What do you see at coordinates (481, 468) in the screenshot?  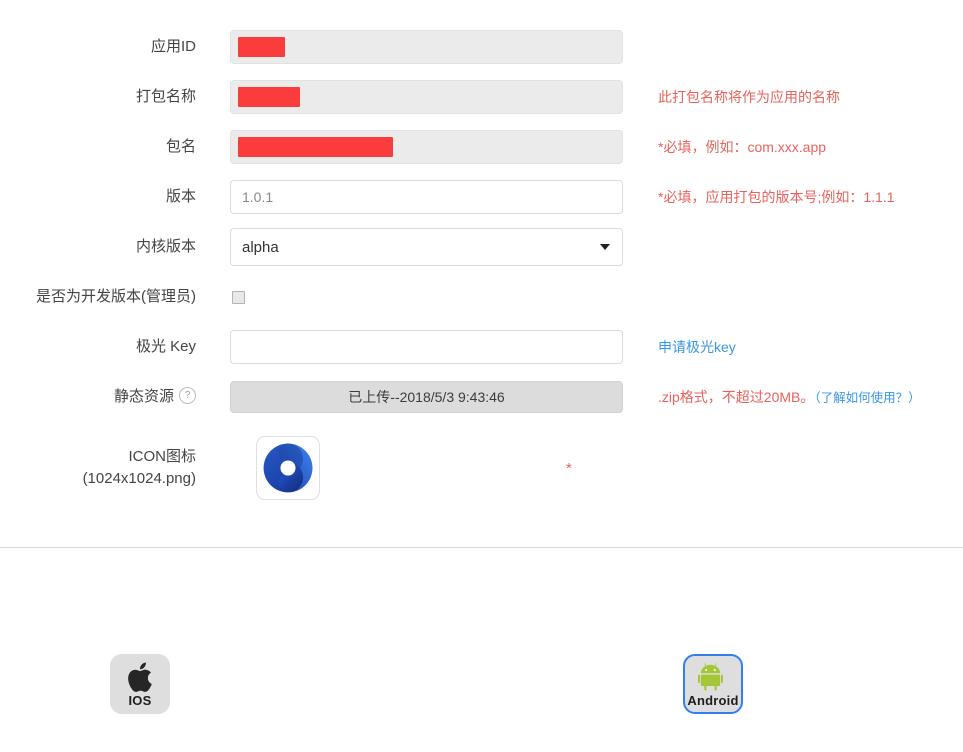 I see `form-row-app-icon: ICON图标 (1024x1024.png) *` at bounding box center [481, 468].